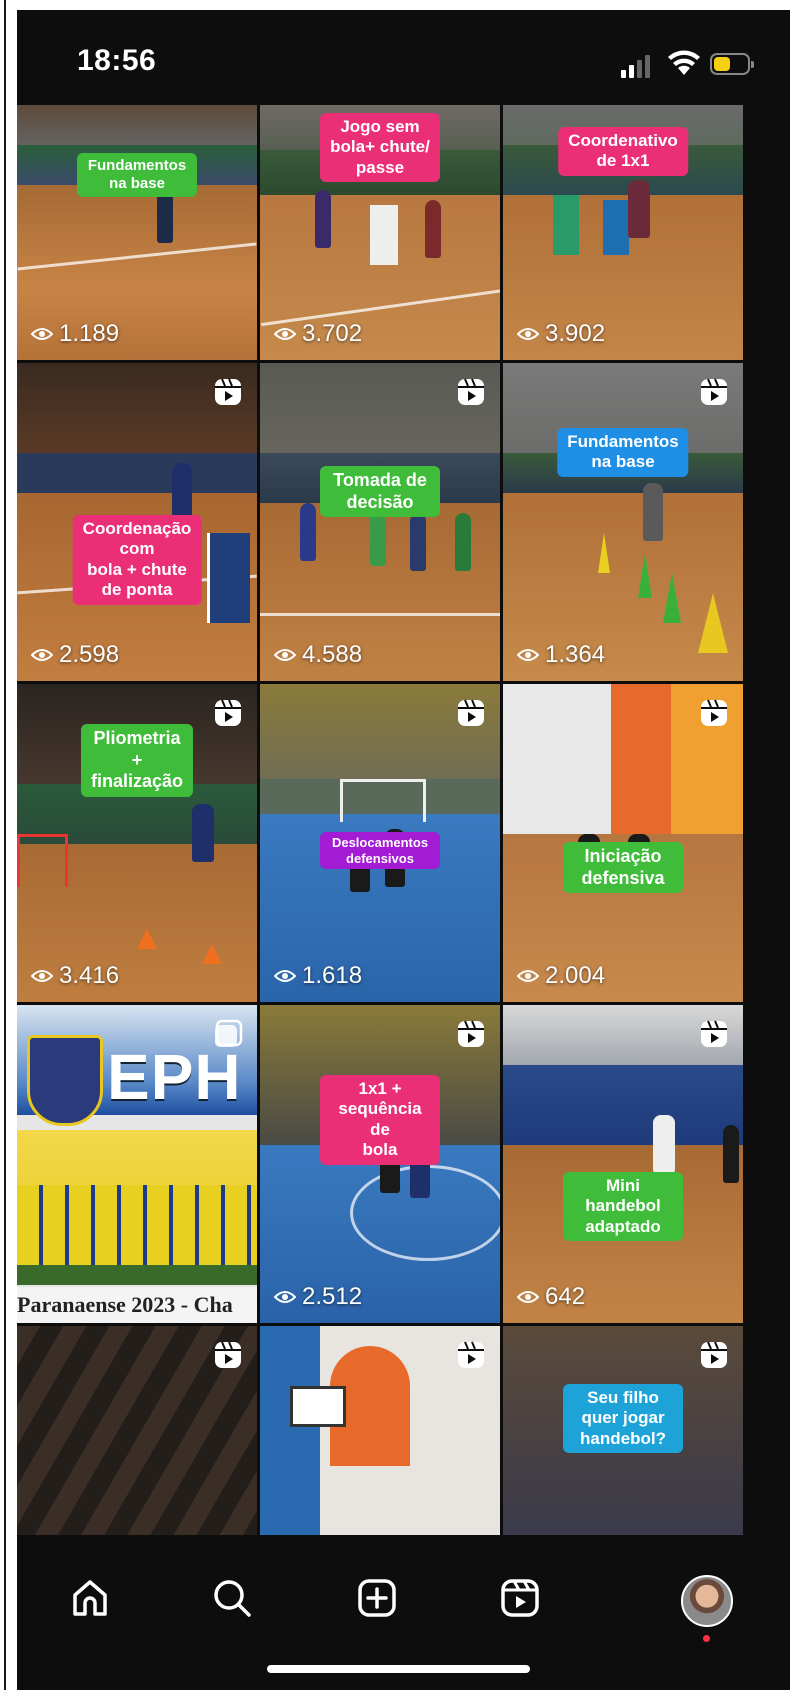  Describe the element at coordinates (5, 845) in the screenshot. I see `page-edge` at that location.